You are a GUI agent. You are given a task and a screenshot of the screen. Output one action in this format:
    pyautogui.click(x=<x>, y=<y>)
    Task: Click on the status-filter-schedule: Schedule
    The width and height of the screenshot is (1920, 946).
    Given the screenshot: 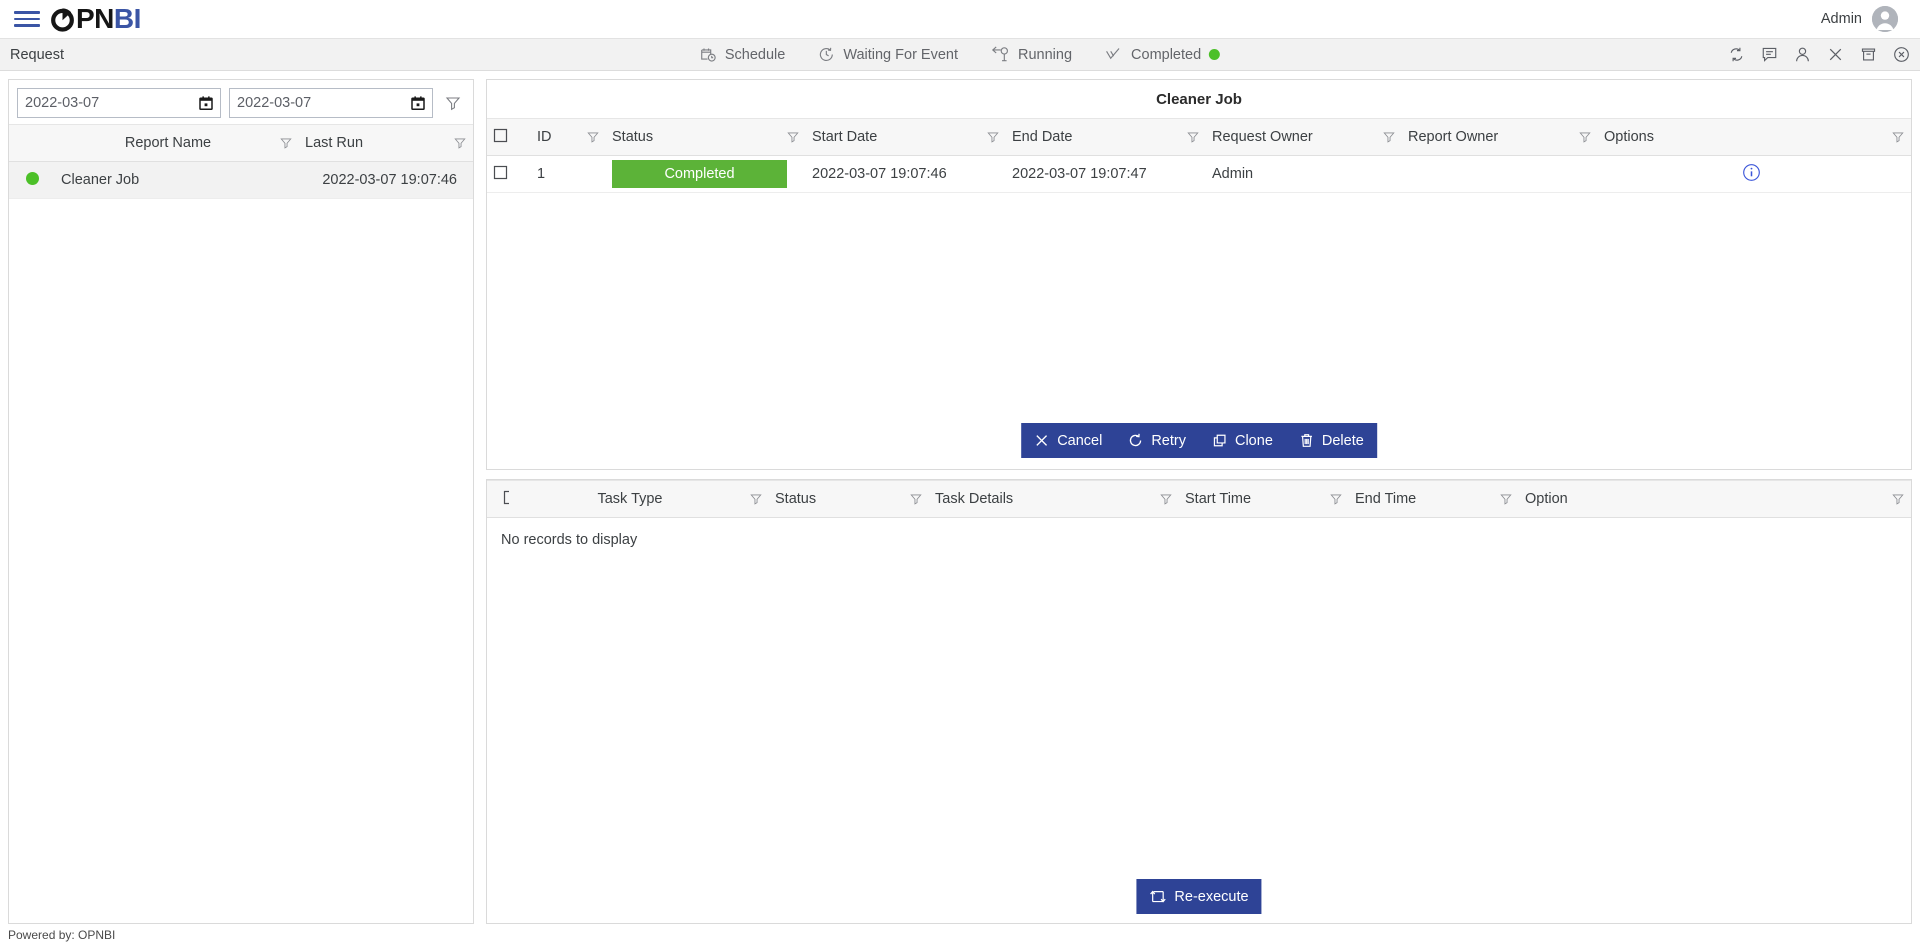 What is the action you would take?
    pyautogui.click(x=742, y=54)
    